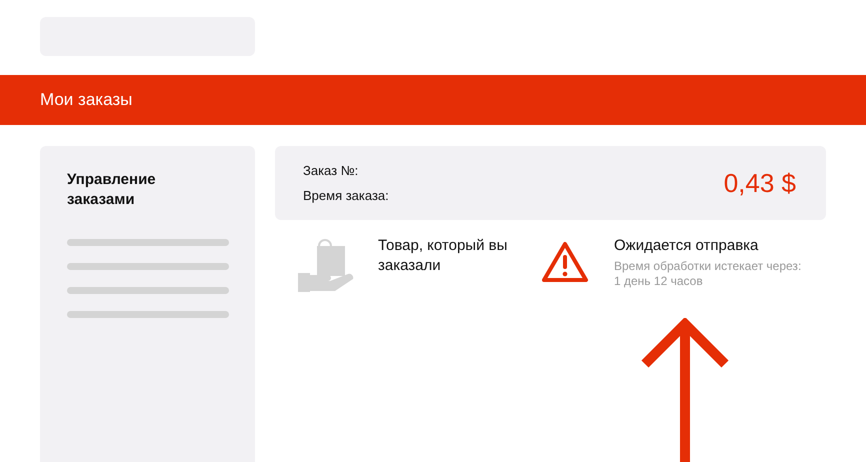  I want to click on order-price: 0,43 $, so click(760, 183).